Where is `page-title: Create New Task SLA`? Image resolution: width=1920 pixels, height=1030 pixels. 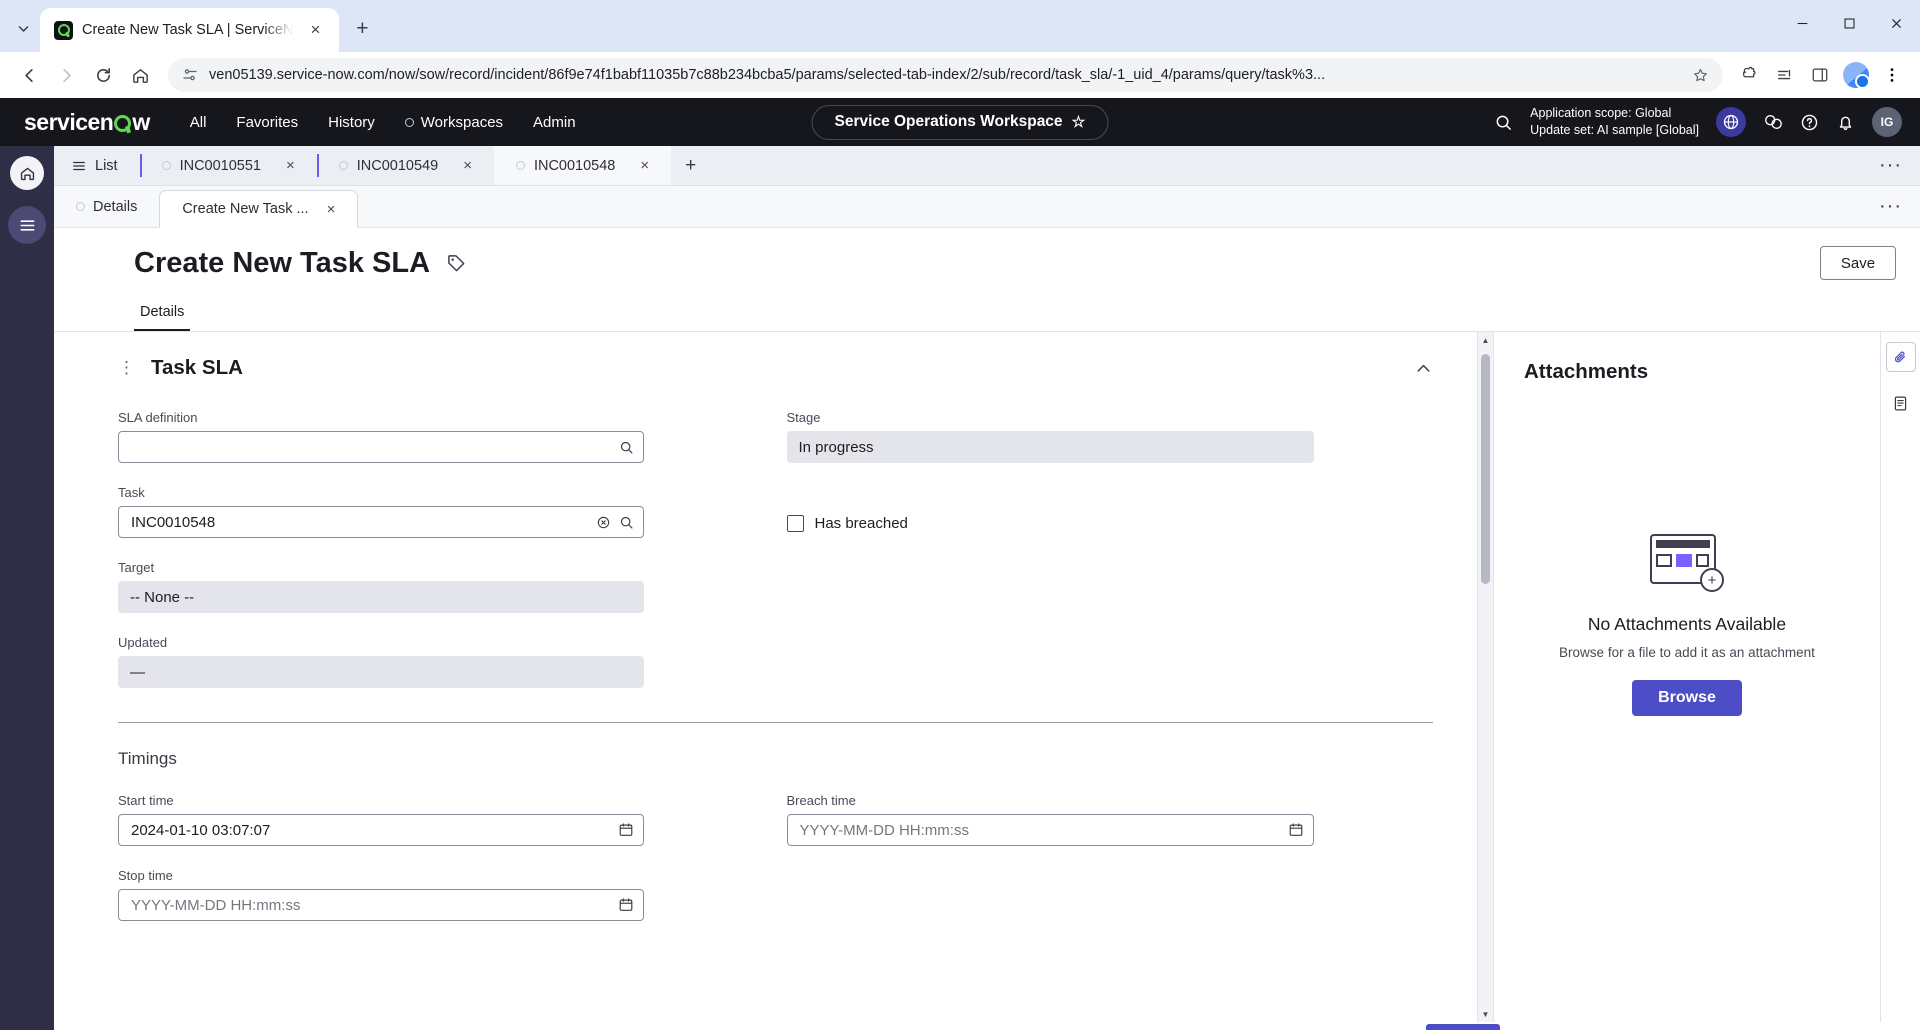 page-title: Create New Task SLA is located at coordinates (282, 262).